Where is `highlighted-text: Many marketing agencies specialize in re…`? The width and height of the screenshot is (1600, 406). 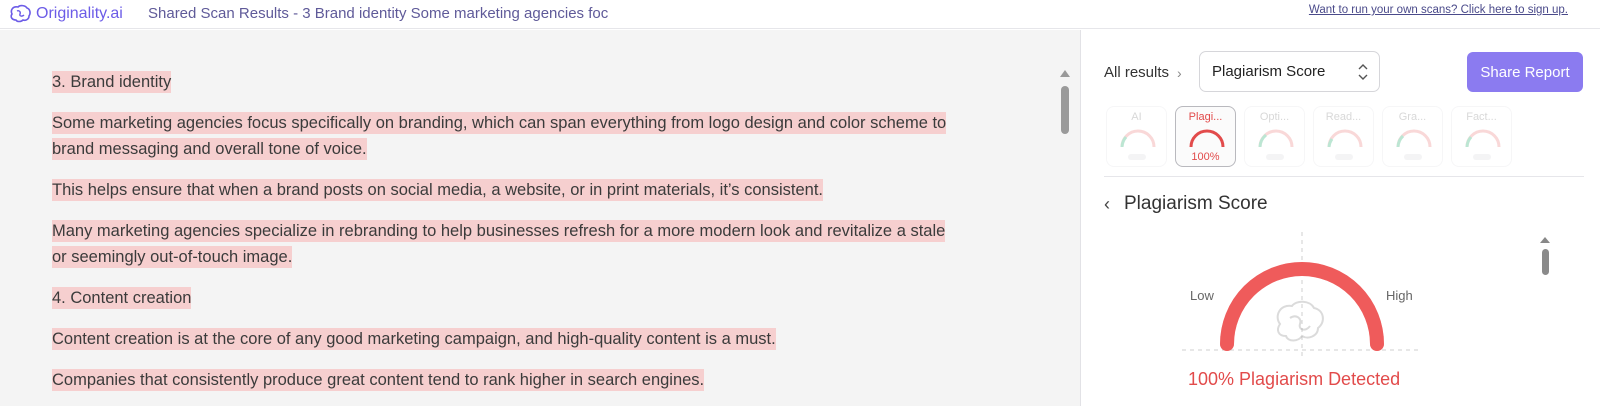
highlighted-text: Many marketing agencies specialize in re… is located at coordinates (499, 244).